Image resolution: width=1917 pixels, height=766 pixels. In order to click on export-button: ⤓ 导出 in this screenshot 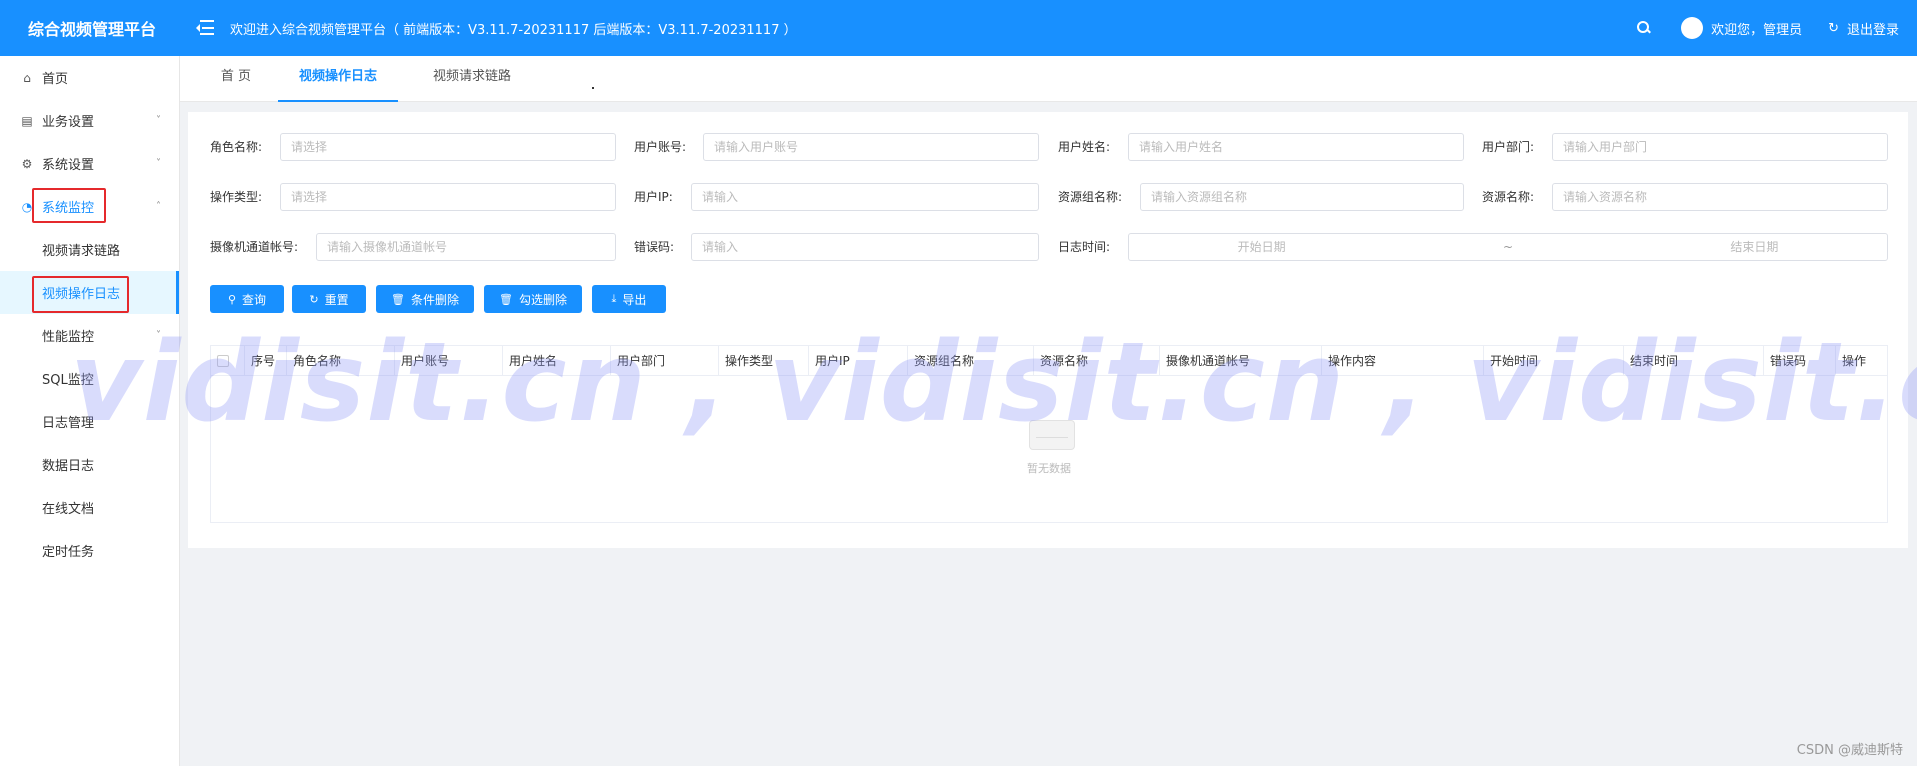, I will do `click(629, 299)`.